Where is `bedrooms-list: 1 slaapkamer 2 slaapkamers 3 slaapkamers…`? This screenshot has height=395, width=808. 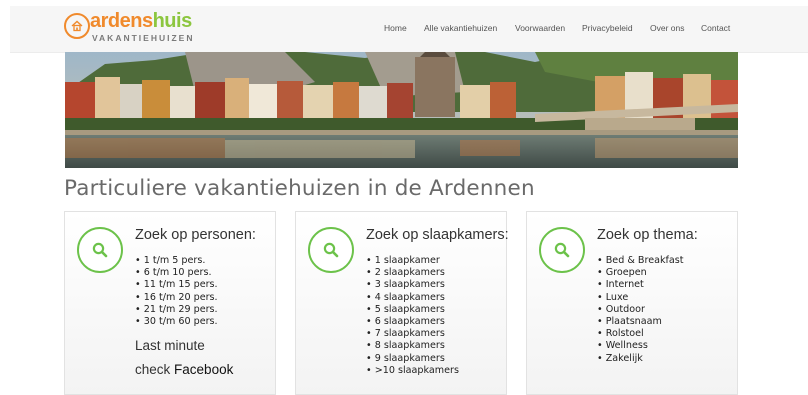
bedrooms-list: 1 slaapkamer 2 slaapkamers 3 slaapkamers… is located at coordinates (412, 316).